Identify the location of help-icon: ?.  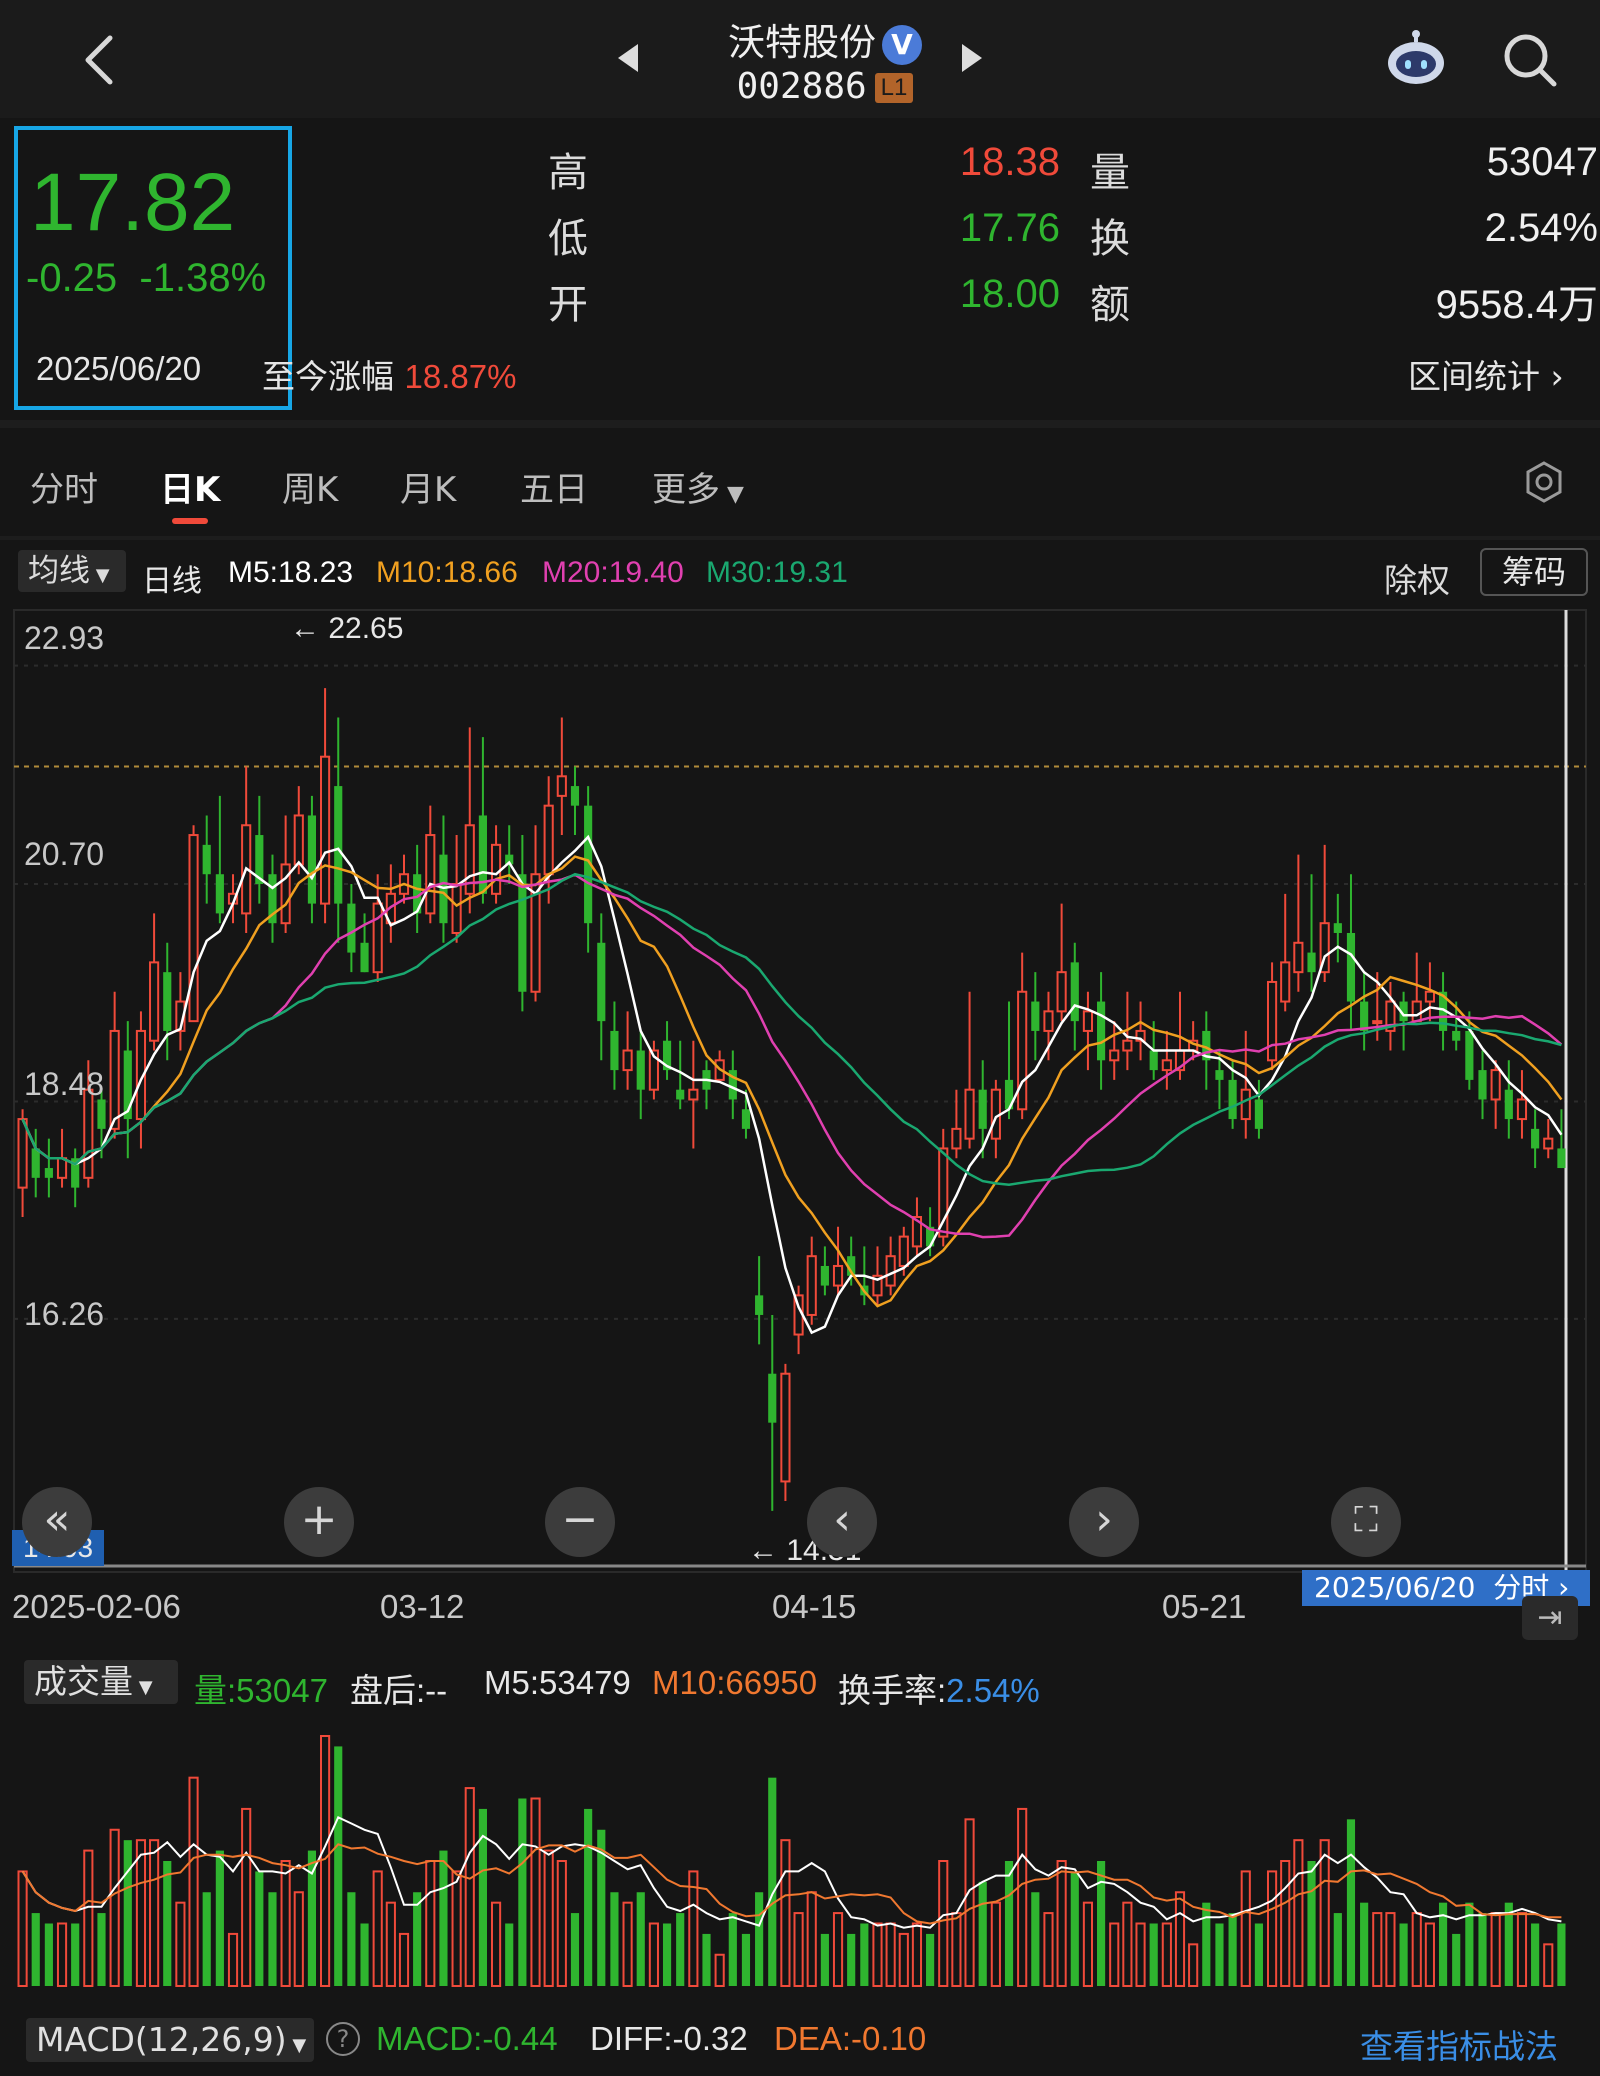
(343, 2039).